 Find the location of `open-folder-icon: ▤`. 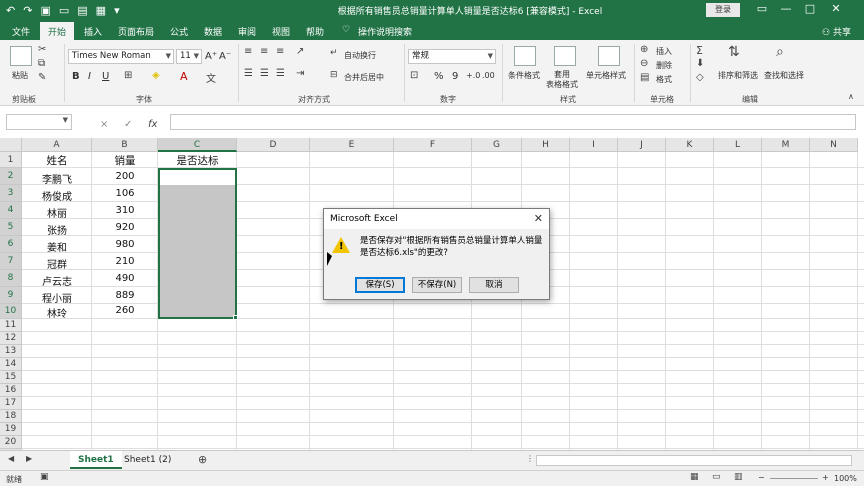

open-folder-icon: ▤ is located at coordinates (82, 11).